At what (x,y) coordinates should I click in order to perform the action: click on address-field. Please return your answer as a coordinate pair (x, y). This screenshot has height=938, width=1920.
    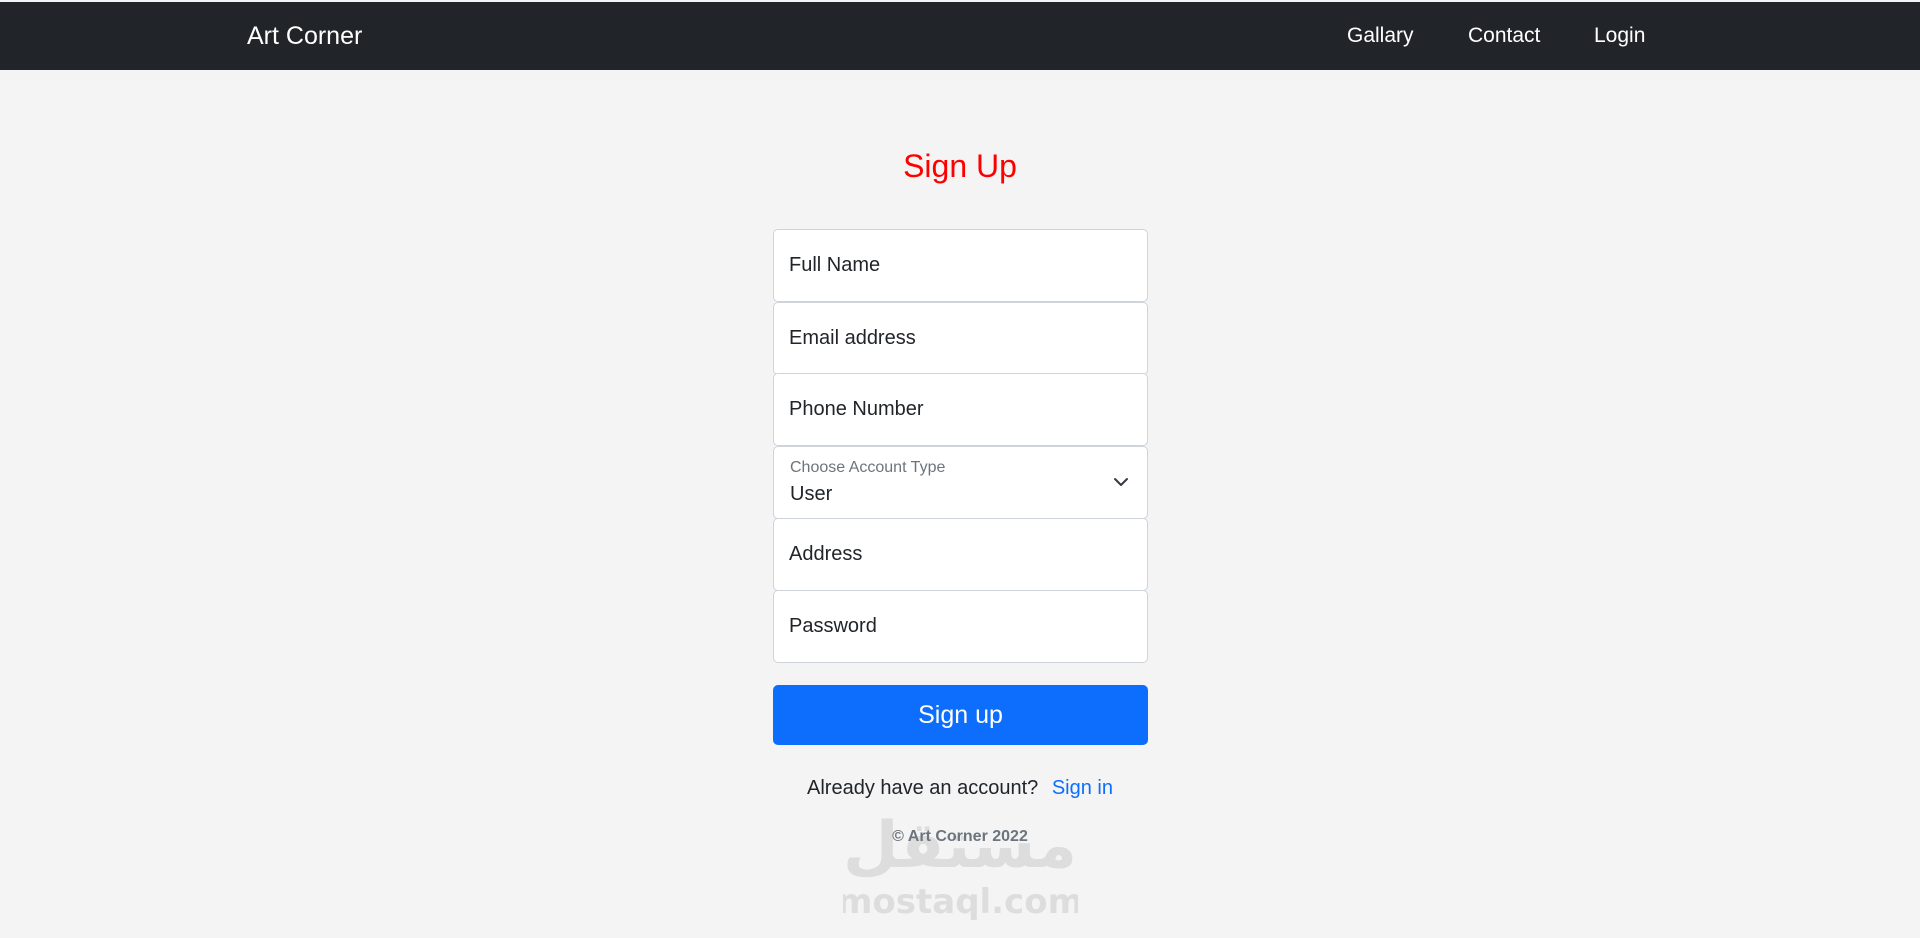
    Looking at the image, I should click on (960, 554).